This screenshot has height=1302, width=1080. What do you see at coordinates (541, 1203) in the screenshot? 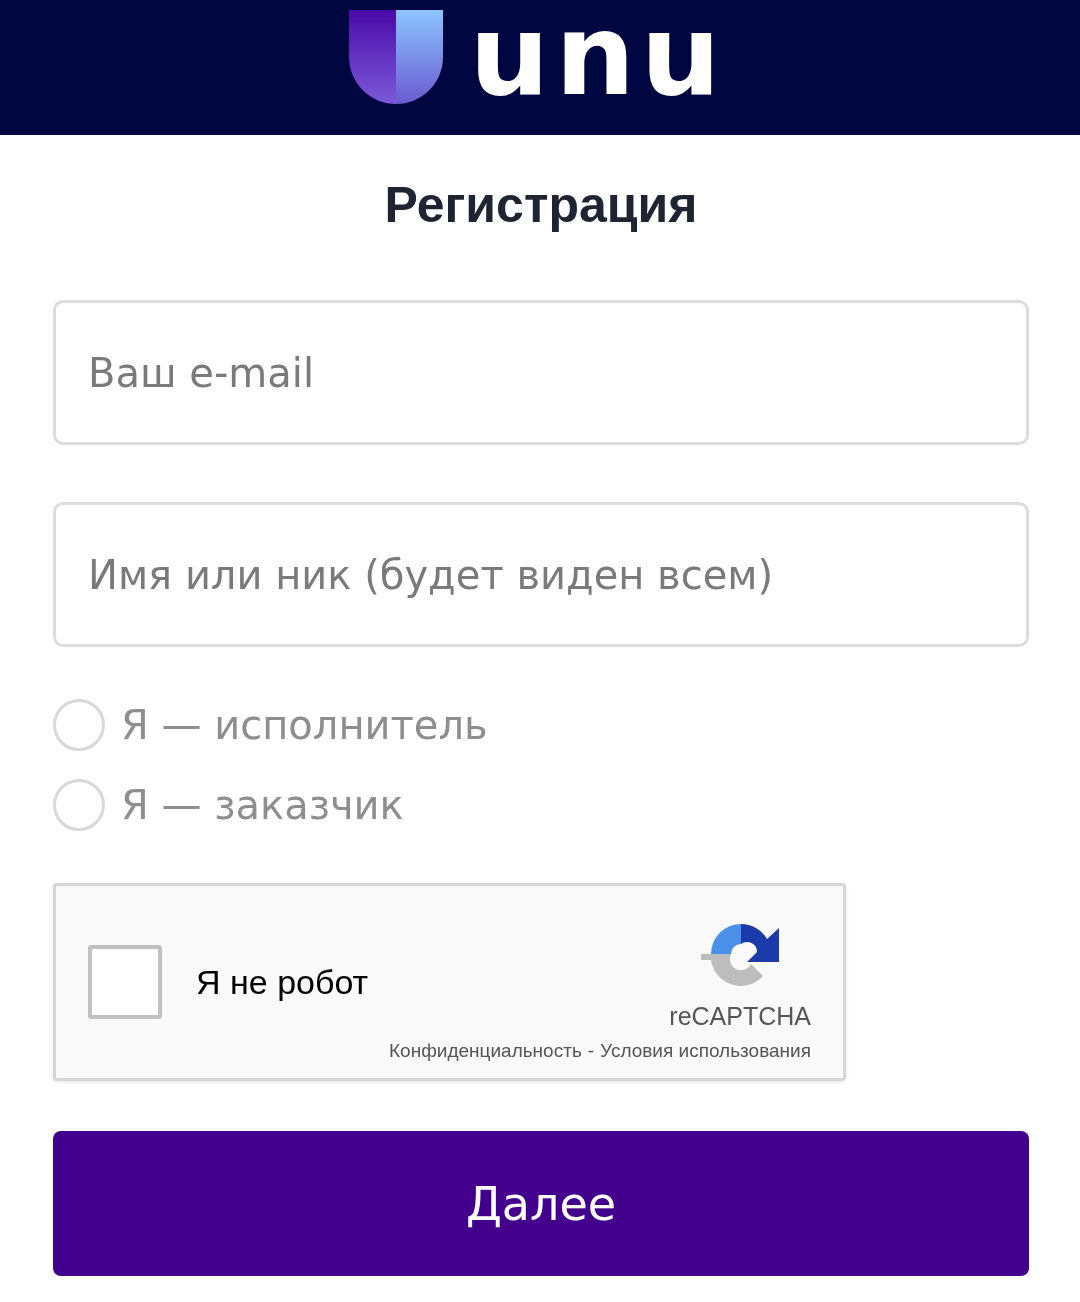
I see `next-button: Далее` at bounding box center [541, 1203].